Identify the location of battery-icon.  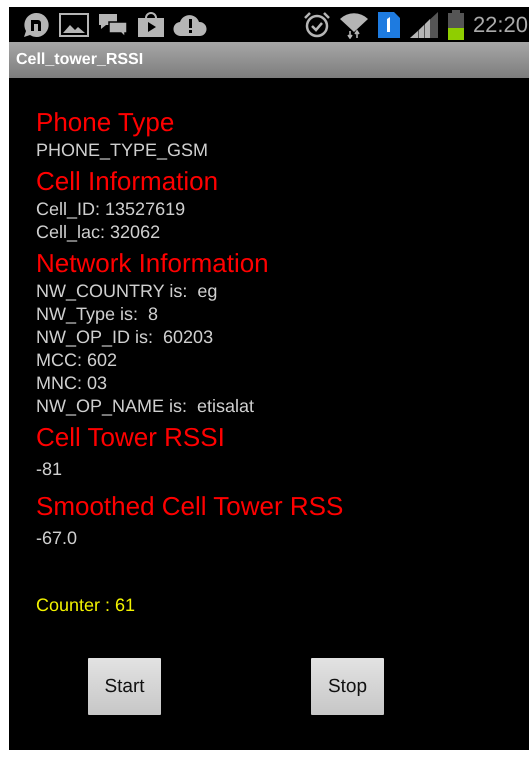
(455, 25).